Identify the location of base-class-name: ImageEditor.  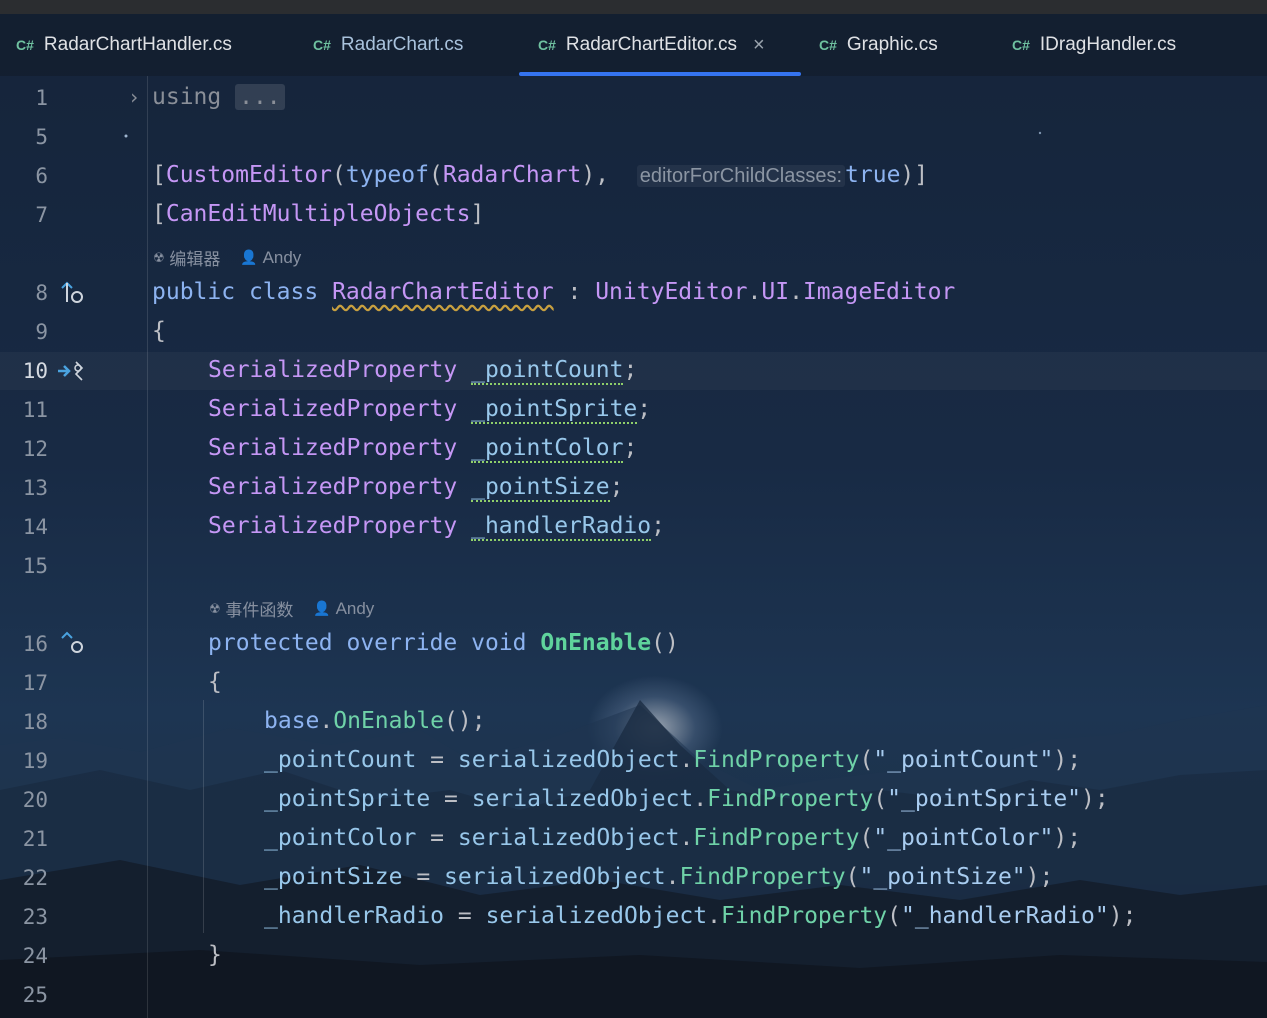
(879, 292).